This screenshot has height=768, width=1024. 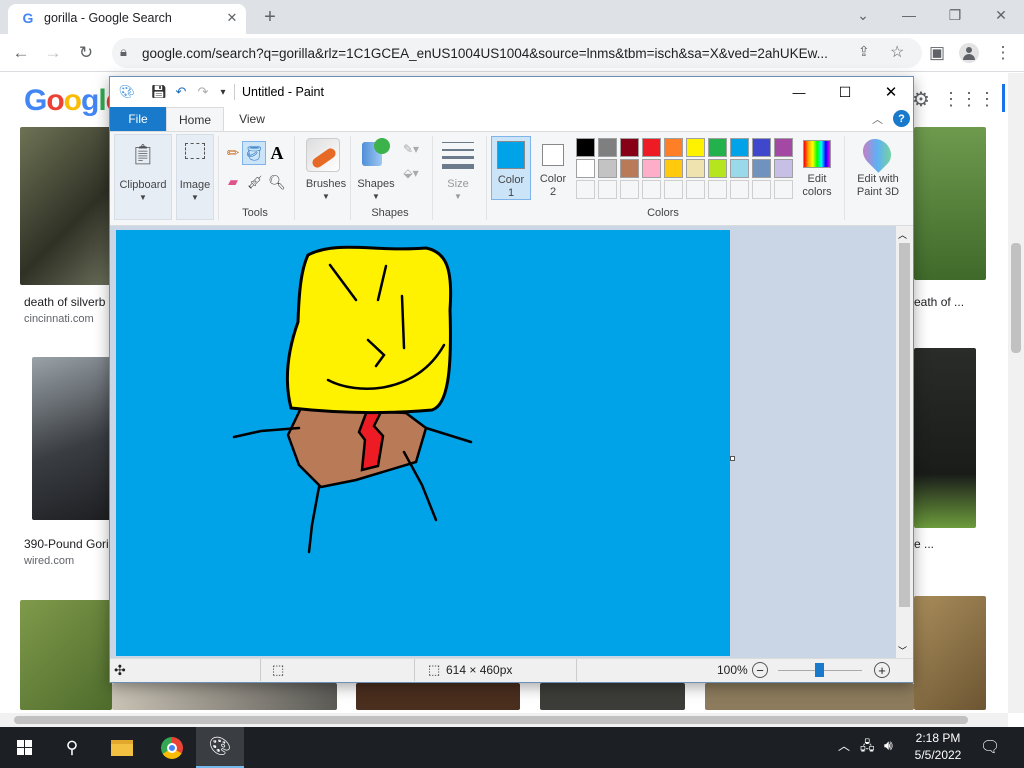 What do you see at coordinates (411, 149) in the screenshot?
I see `outline-icon: ✎▾` at bounding box center [411, 149].